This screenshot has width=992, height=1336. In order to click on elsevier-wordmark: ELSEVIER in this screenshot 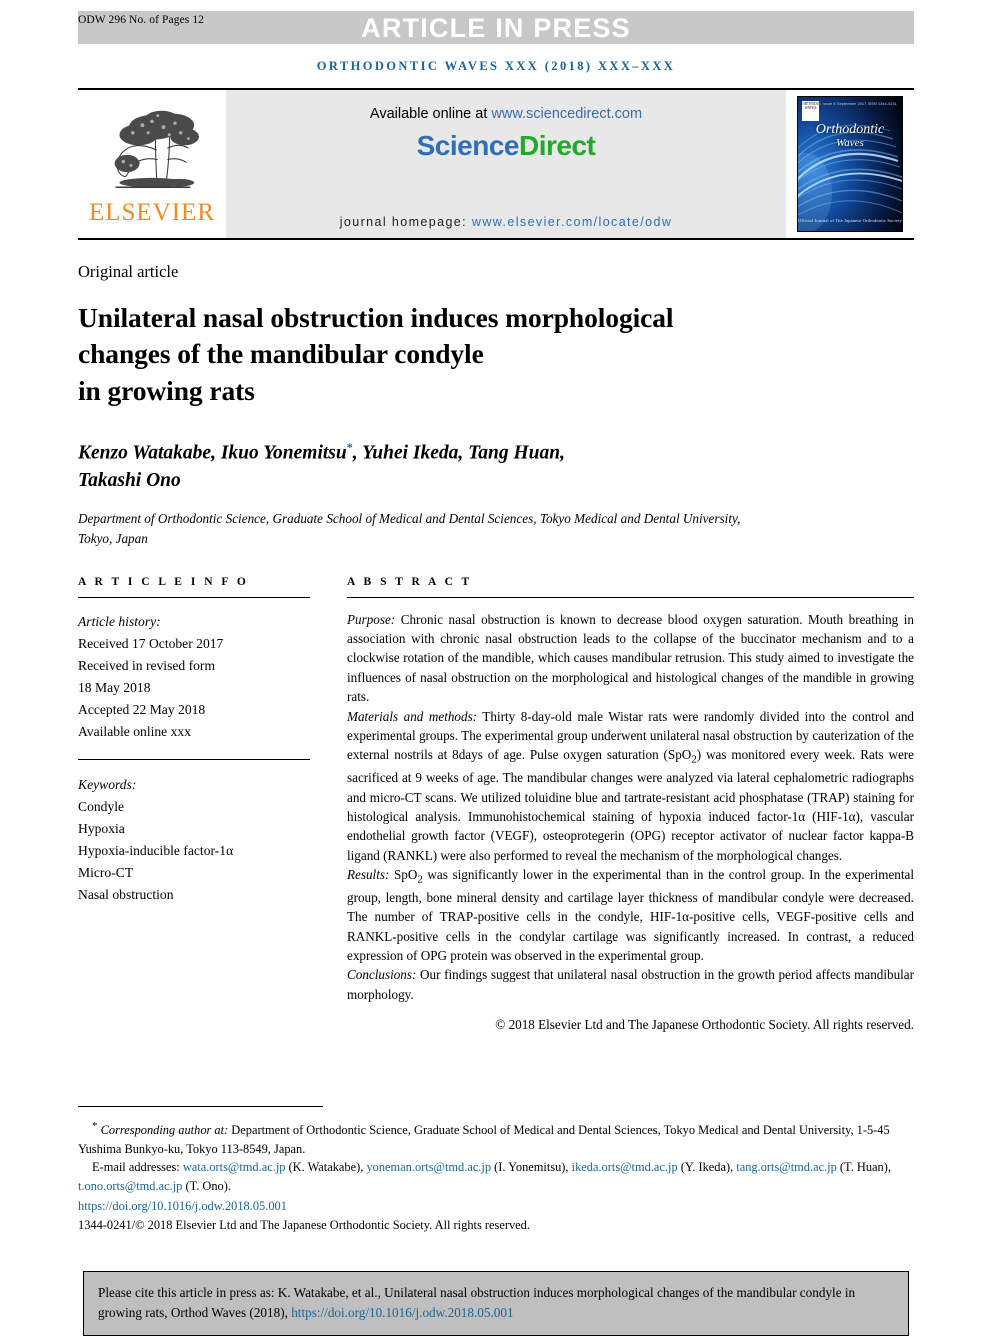, I will do `click(152, 212)`.